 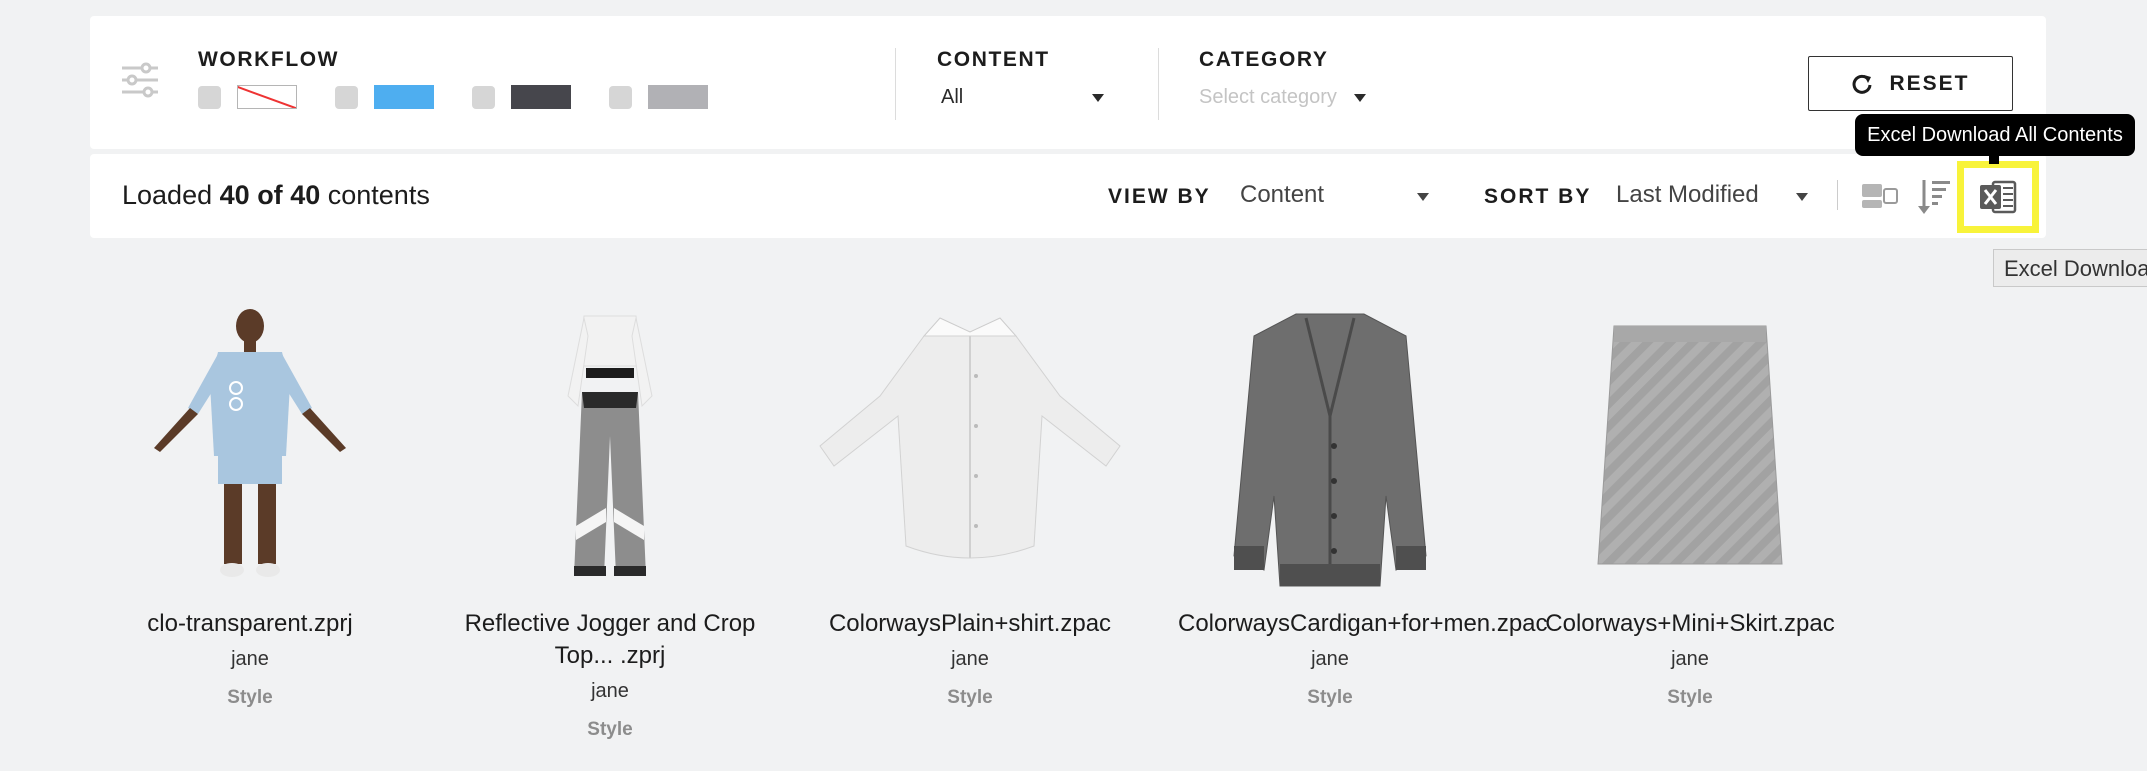 What do you see at coordinates (1934, 196) in the screenshot?
I see `sort-descending-icon` at bounding box center [1934, 196].